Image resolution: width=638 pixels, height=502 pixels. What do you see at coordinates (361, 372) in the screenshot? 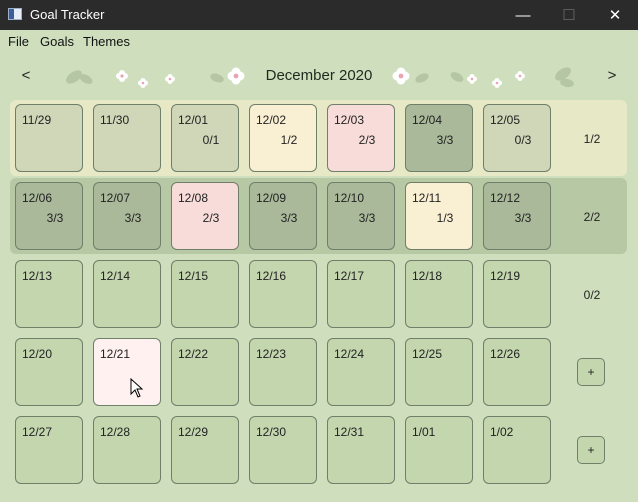
I see `day-cell: 12/24` at bounding box center [361, 372].